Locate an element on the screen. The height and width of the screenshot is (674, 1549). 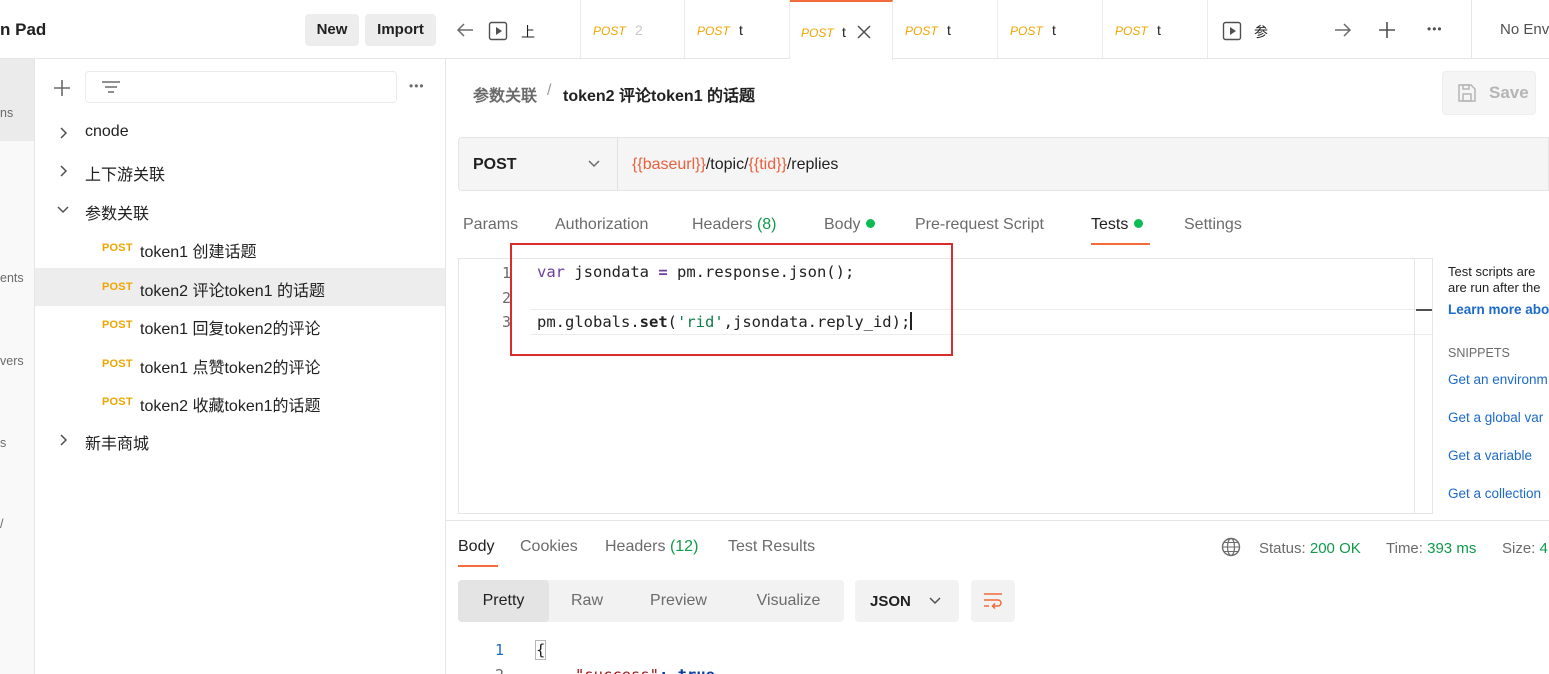
status-info: Status: 200 OK is located at coordinates (1310, 548).